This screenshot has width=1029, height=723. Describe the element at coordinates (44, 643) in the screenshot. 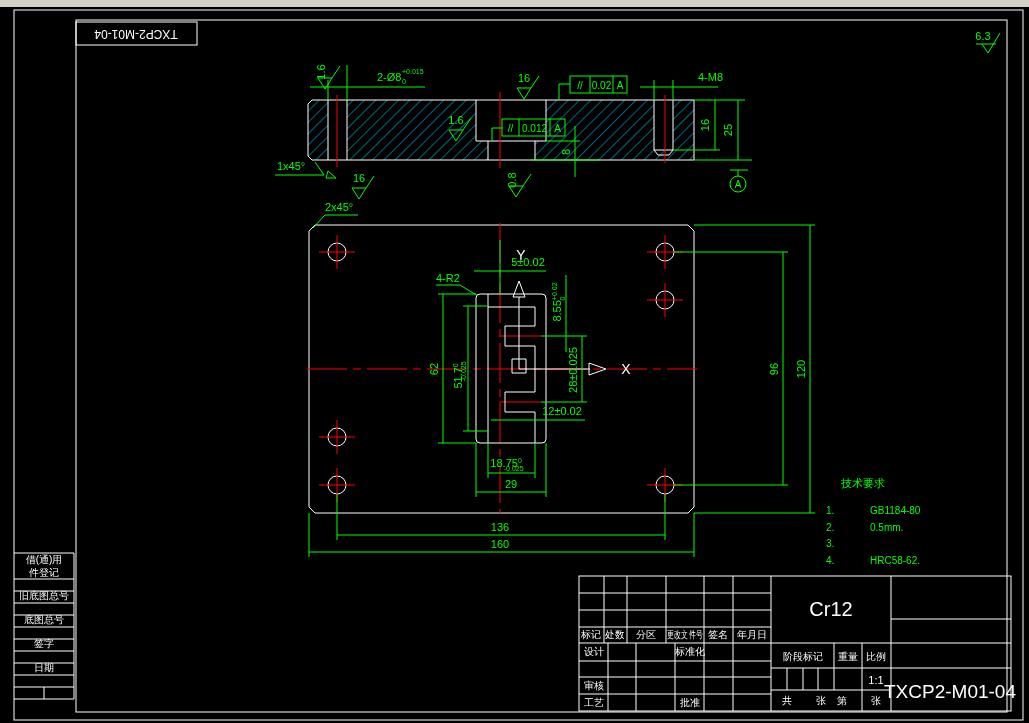

I see `side-table-label: 签字` at that location.